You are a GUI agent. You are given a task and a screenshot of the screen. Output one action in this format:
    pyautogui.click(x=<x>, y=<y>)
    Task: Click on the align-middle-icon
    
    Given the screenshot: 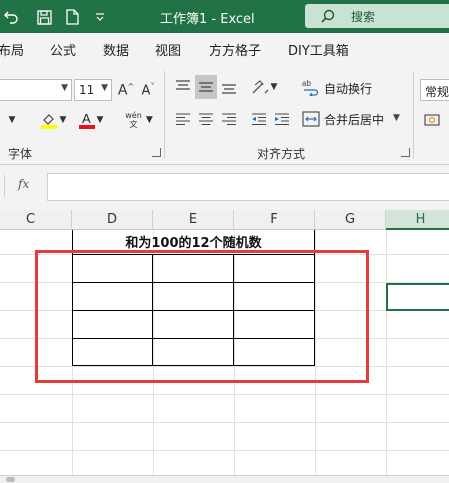 What is the action you would take?
    pyautogui.click(x=206, y=87)
    